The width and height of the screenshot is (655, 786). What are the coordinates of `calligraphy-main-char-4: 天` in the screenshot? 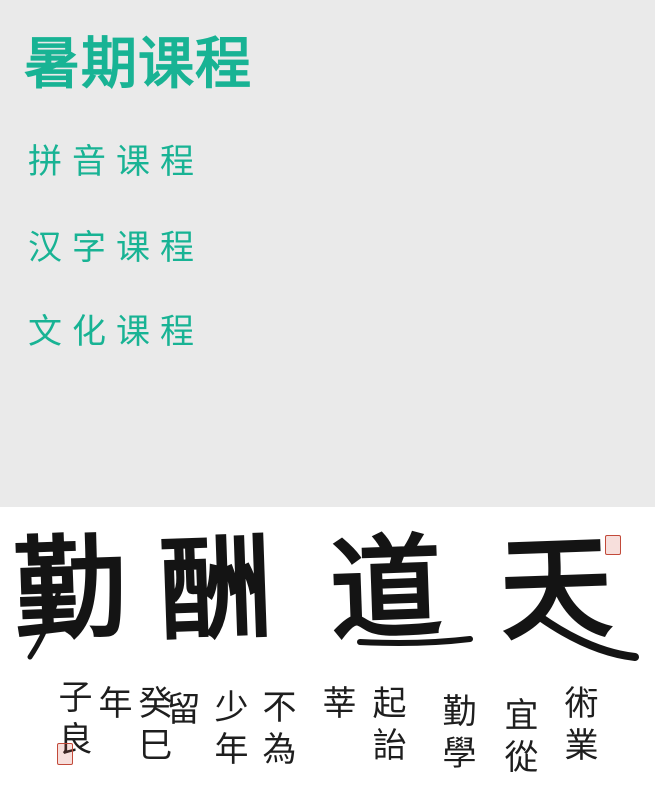 It's located at (556, 589).